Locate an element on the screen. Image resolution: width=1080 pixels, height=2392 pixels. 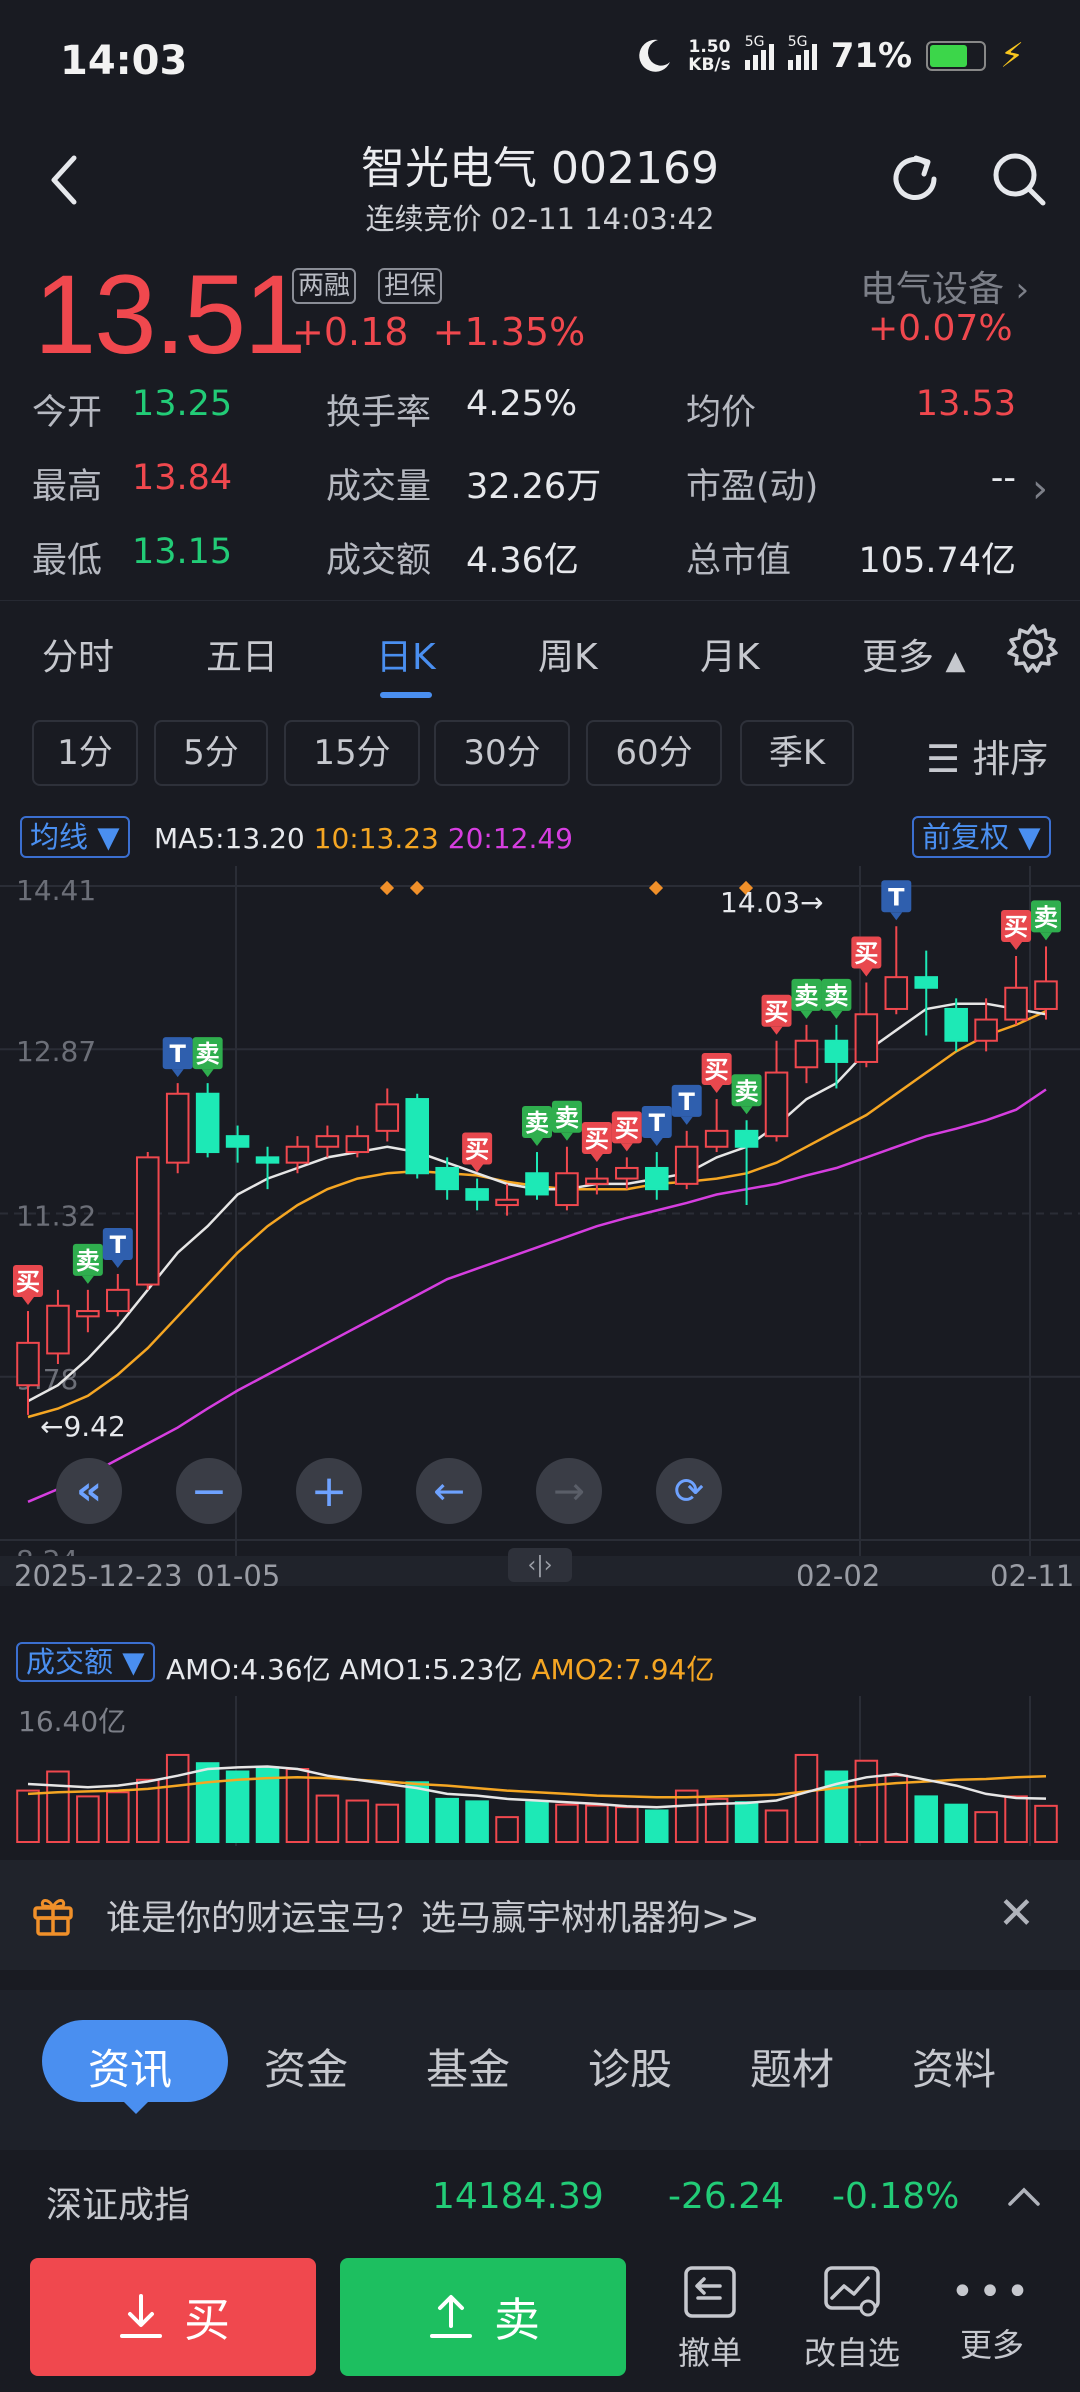
sort-button: ☰ 排序 is located at coordinates (987, 755).